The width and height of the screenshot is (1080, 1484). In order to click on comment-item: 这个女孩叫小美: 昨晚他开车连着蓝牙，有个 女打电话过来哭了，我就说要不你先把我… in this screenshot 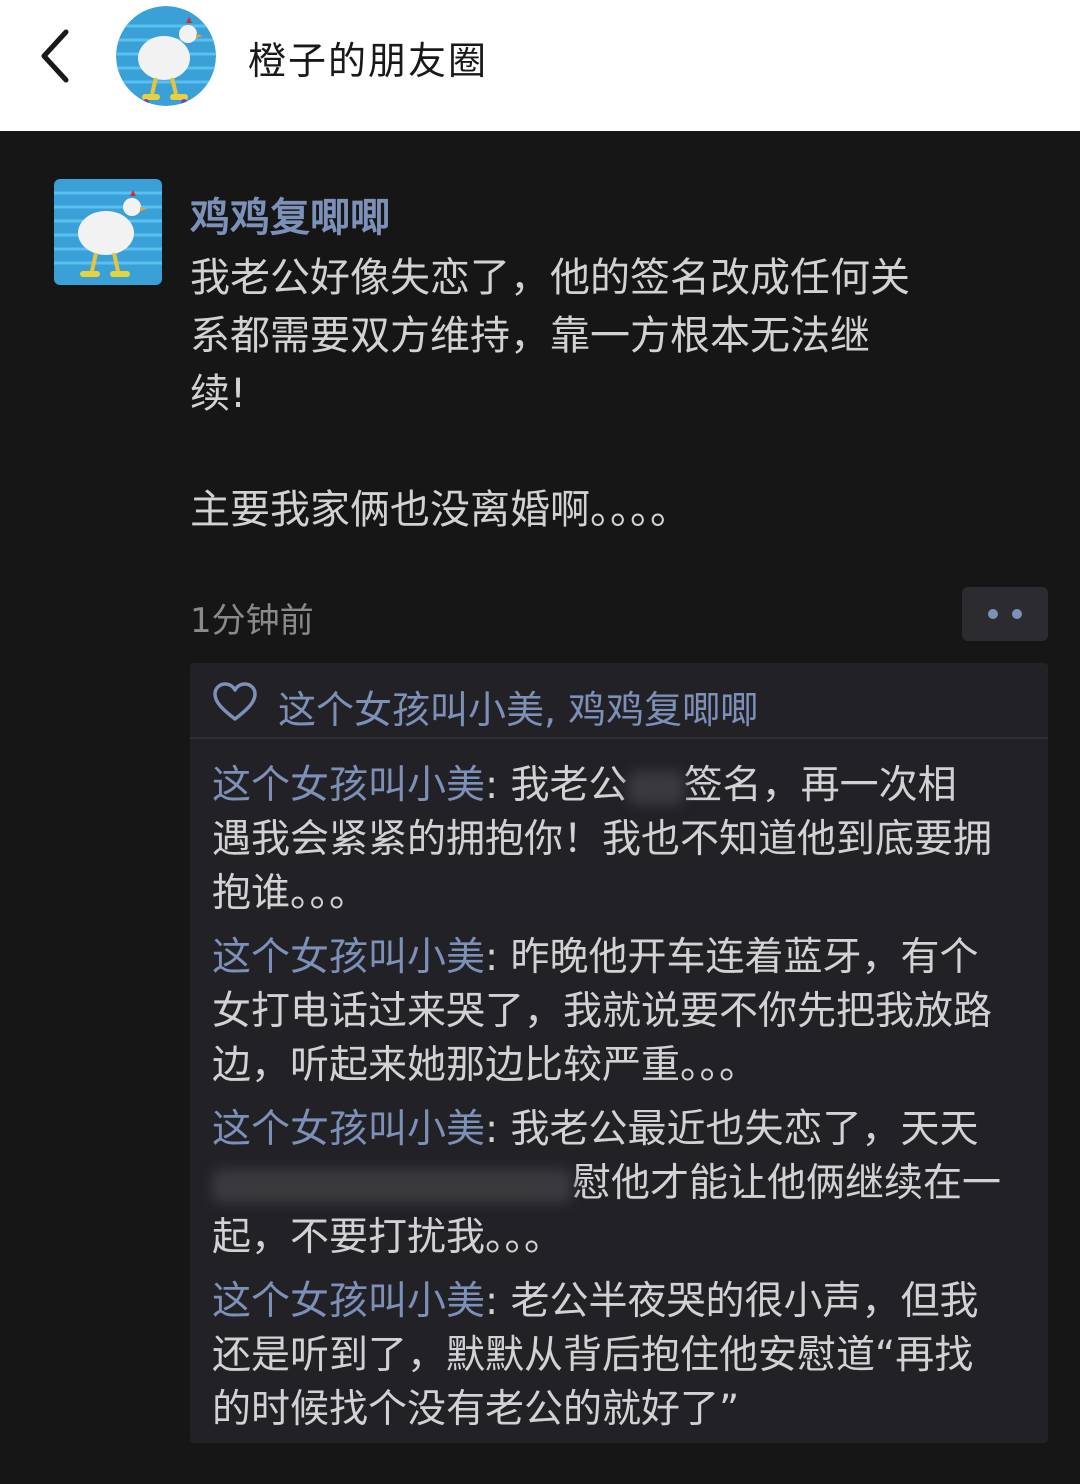, I will do `click(627, 1012)`.